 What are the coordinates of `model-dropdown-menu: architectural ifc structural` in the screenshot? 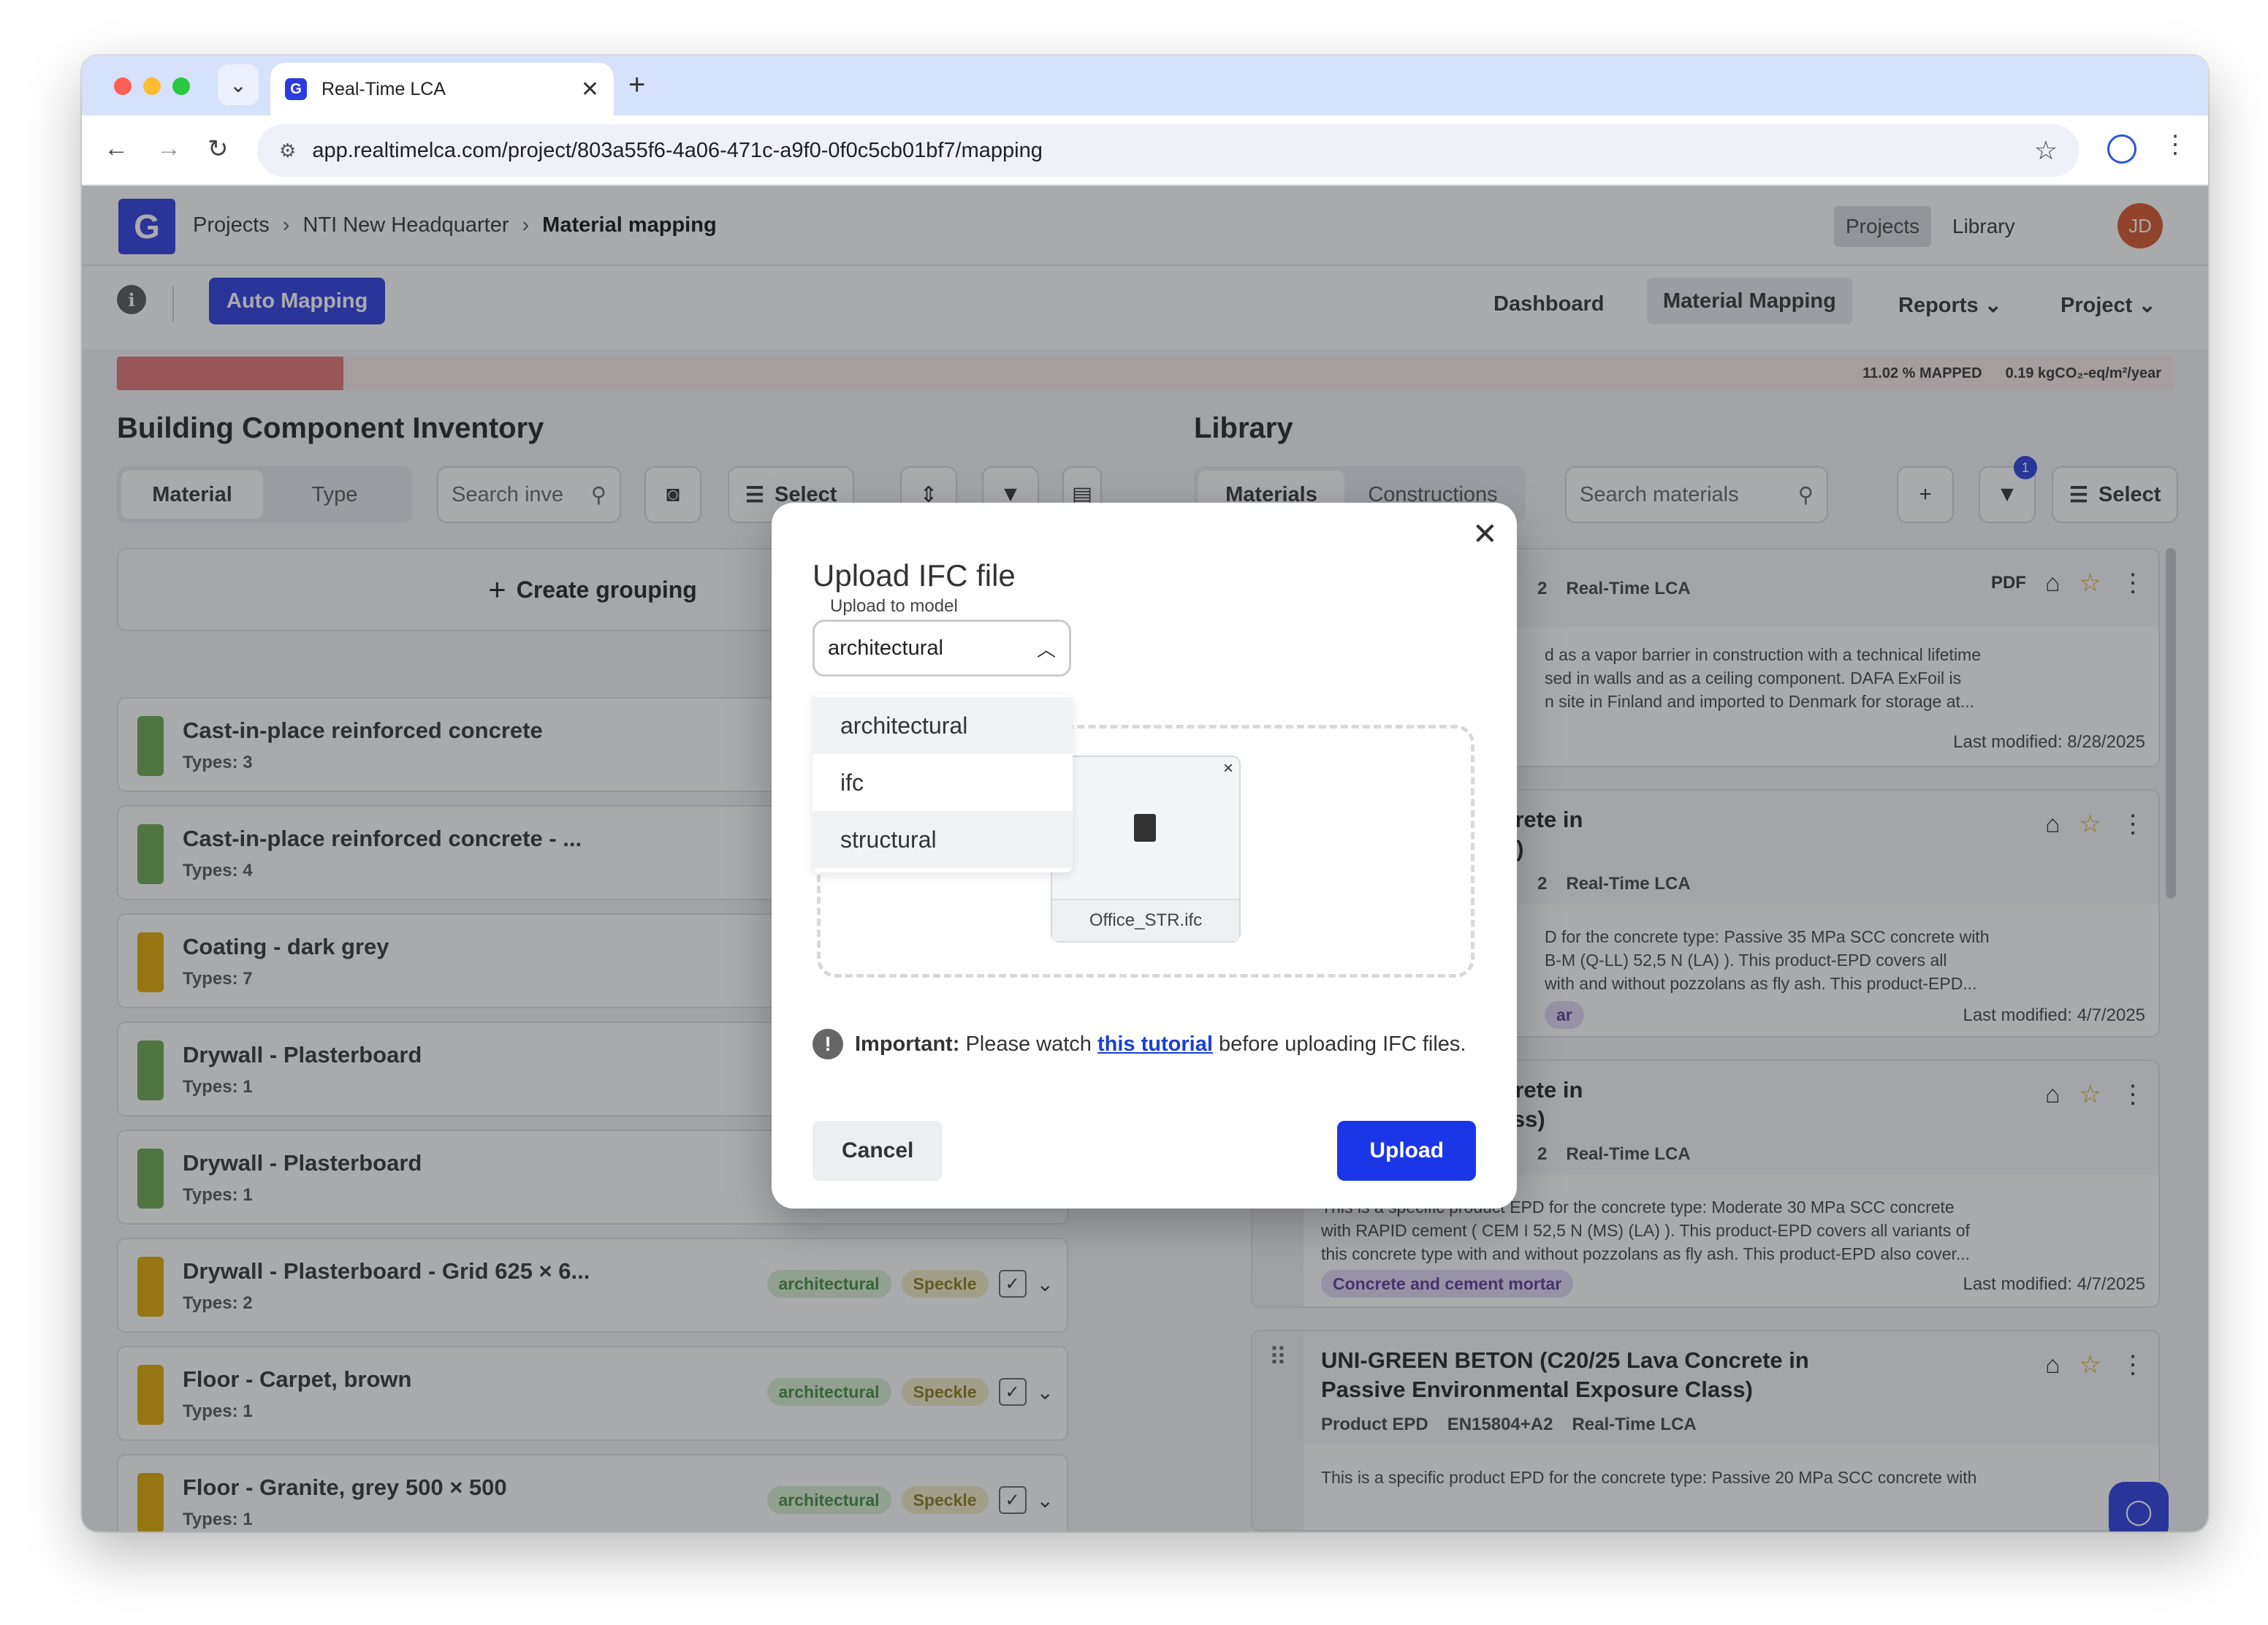 It's located at (943, 783).